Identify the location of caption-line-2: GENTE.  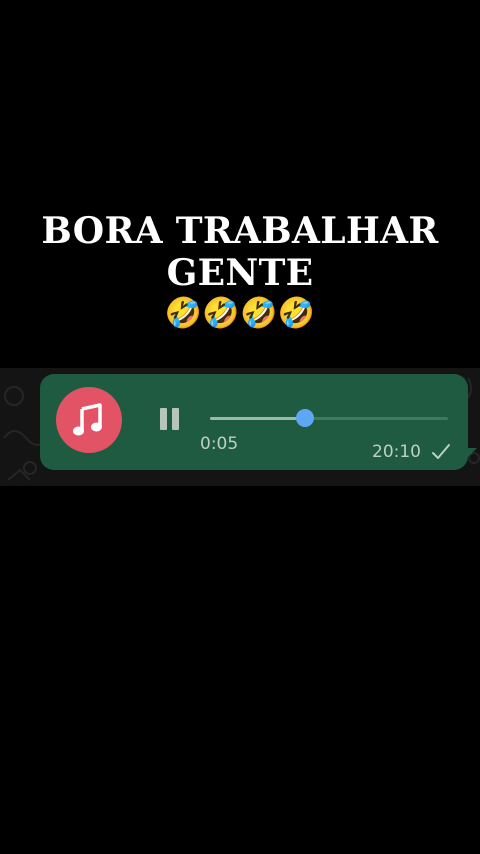
(240, 273).